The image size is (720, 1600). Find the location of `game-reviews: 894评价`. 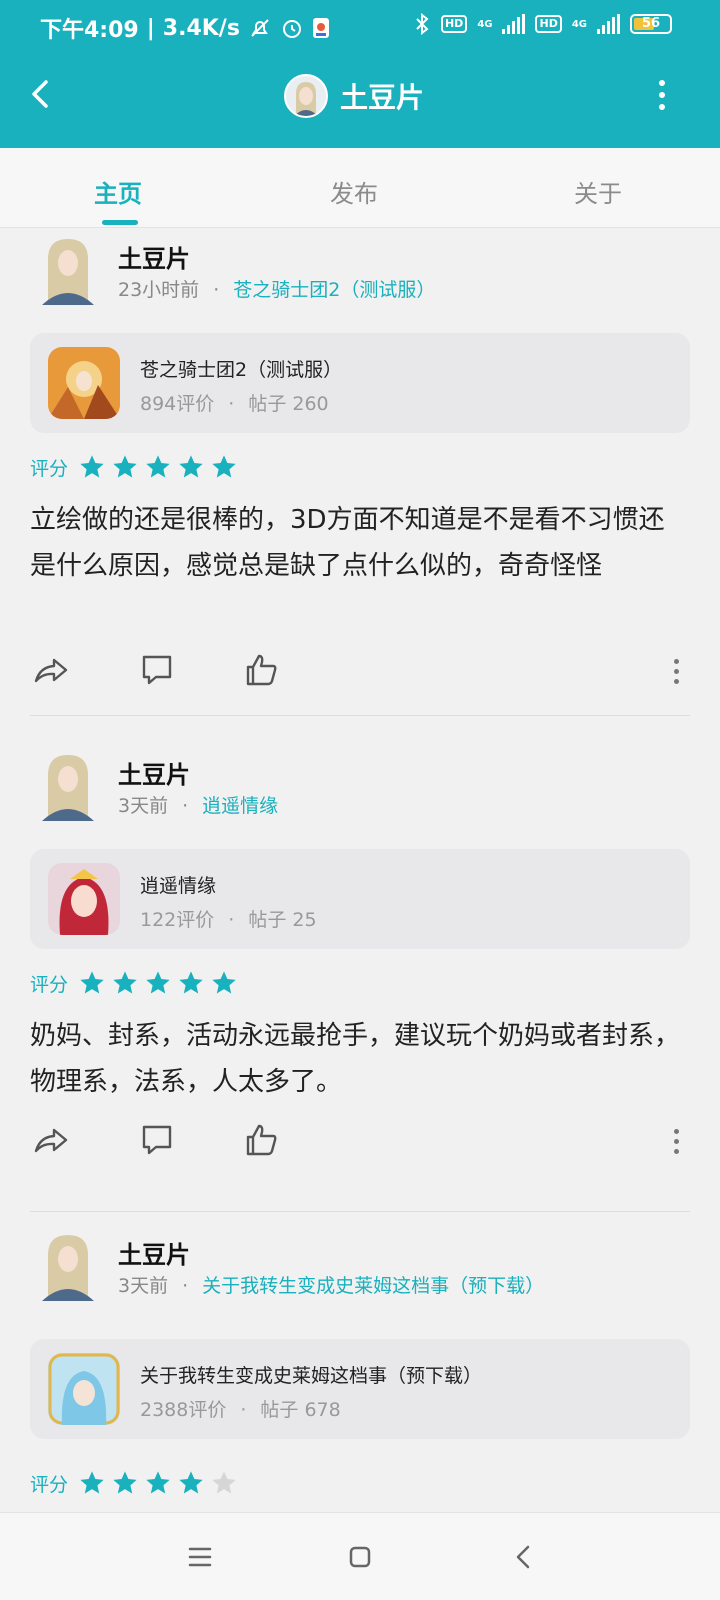

game-reviews: 894评价 is located at coordinates (177, 404).